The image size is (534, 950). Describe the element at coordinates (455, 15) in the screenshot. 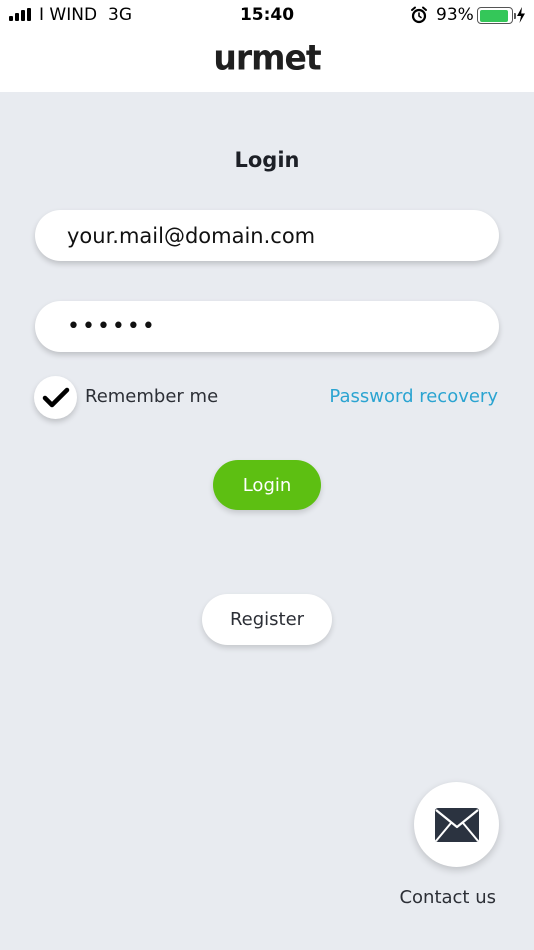

I see `battery-percent: 93%` at that location.